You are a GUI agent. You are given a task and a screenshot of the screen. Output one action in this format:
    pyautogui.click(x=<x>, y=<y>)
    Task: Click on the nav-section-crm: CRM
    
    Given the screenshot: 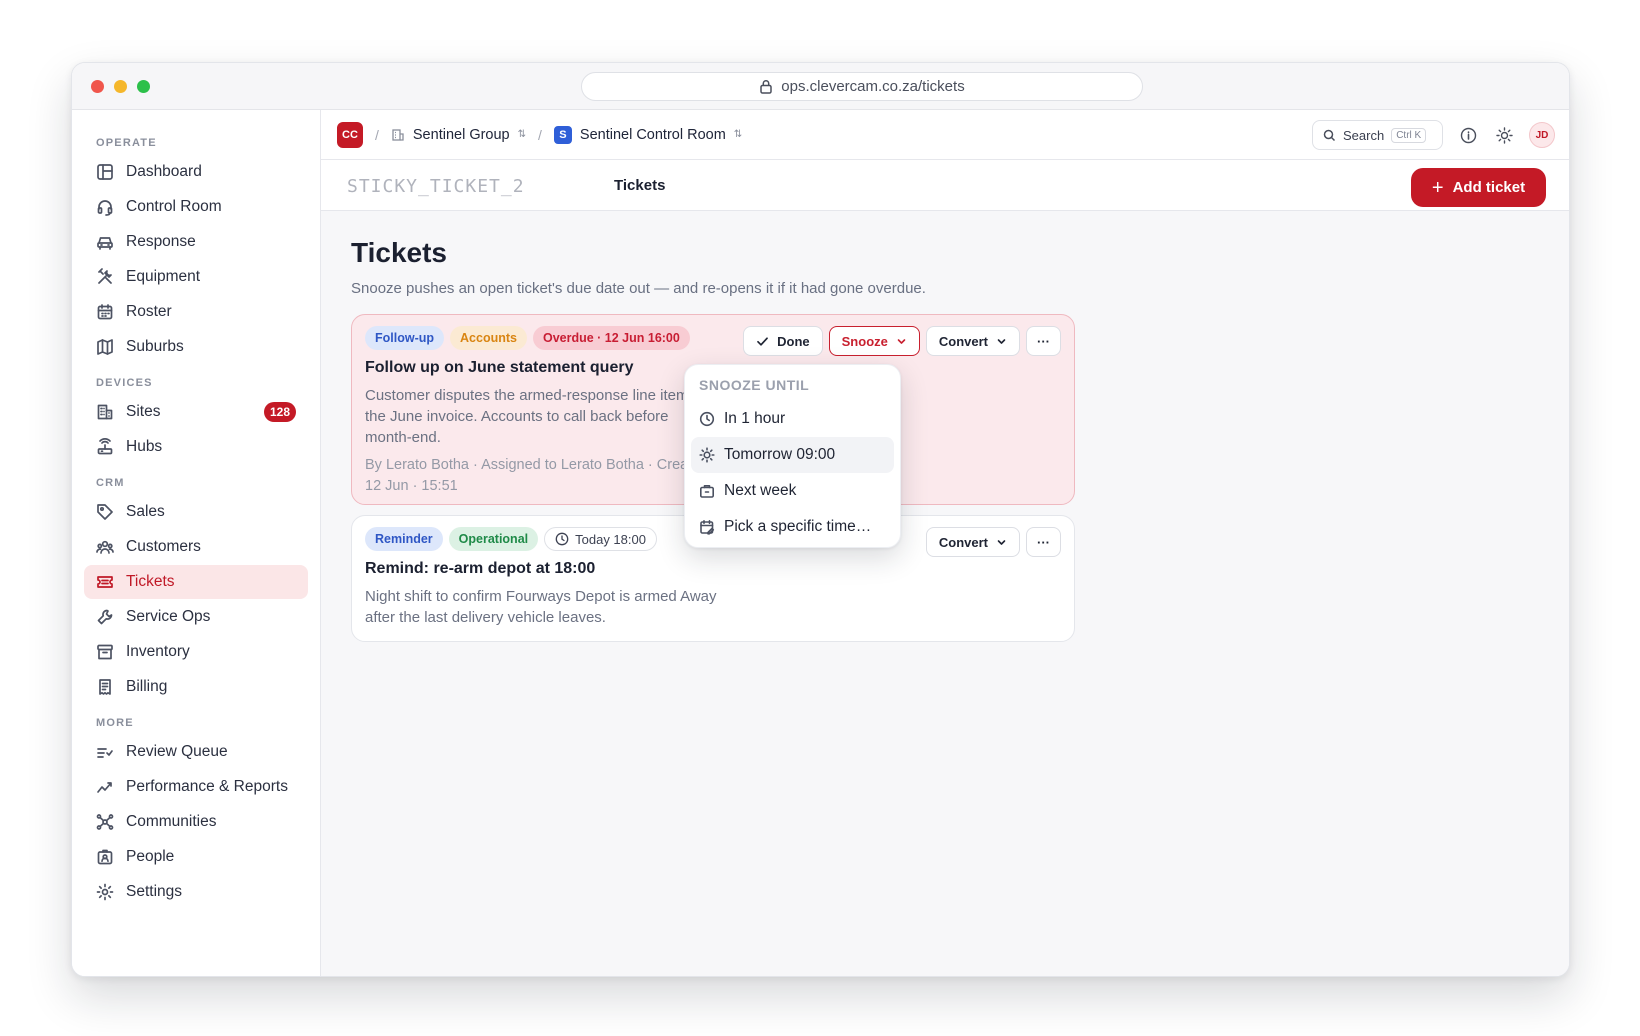 What is the action you would take?
    pyautogui.click(x=110, y=483)
    